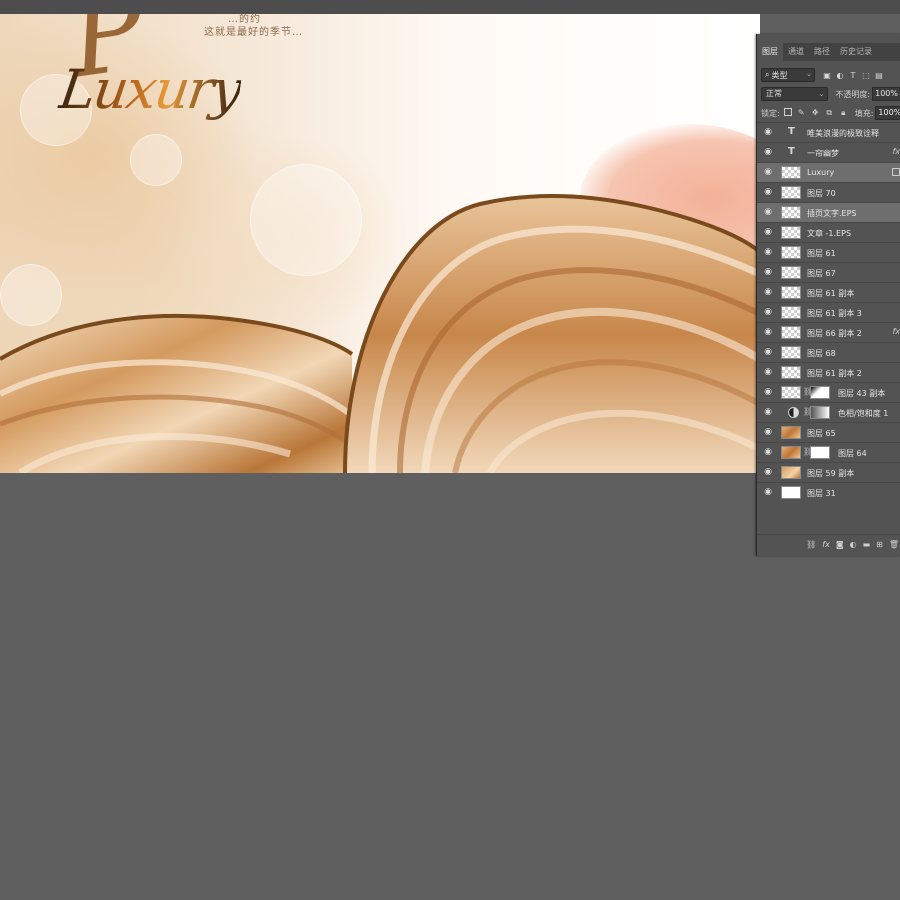  I want to click on fill-field: 100%, so click(887, 113).